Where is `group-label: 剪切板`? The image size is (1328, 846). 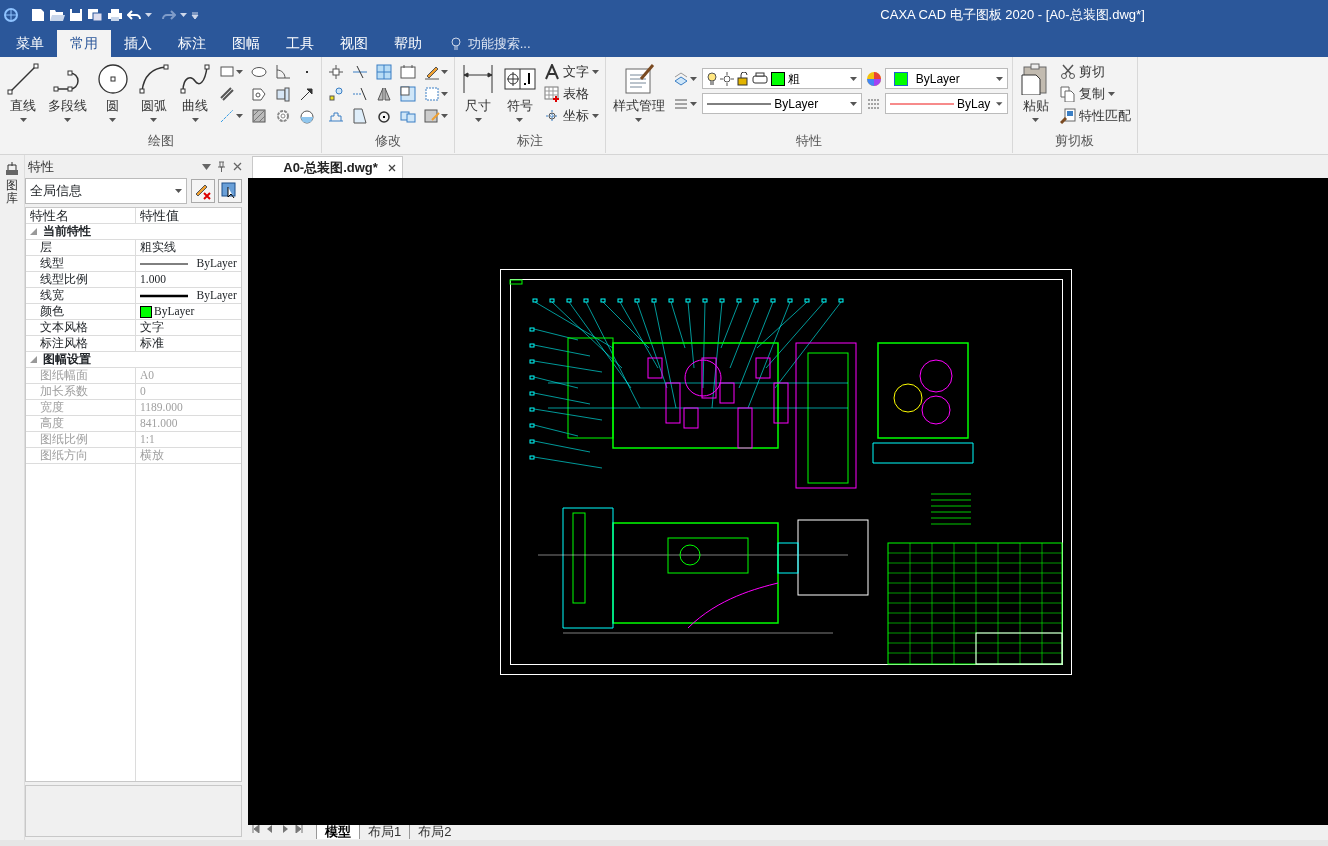
group-label: 剪切板 is located at coordinates (1075, 141).